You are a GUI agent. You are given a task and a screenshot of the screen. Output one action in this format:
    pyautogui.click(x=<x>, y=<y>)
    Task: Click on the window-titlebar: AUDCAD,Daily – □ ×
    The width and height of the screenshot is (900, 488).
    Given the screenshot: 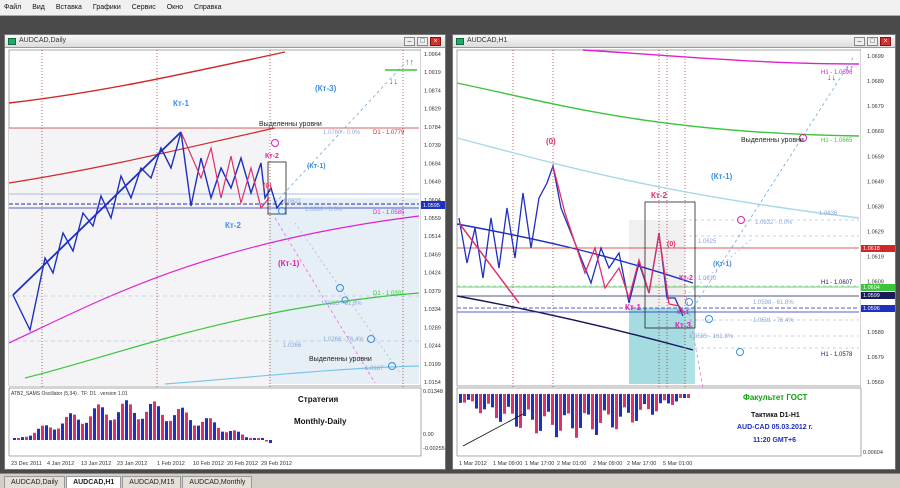 What is the action you would take?
    pyautogui.click(x=225, y=41)
    